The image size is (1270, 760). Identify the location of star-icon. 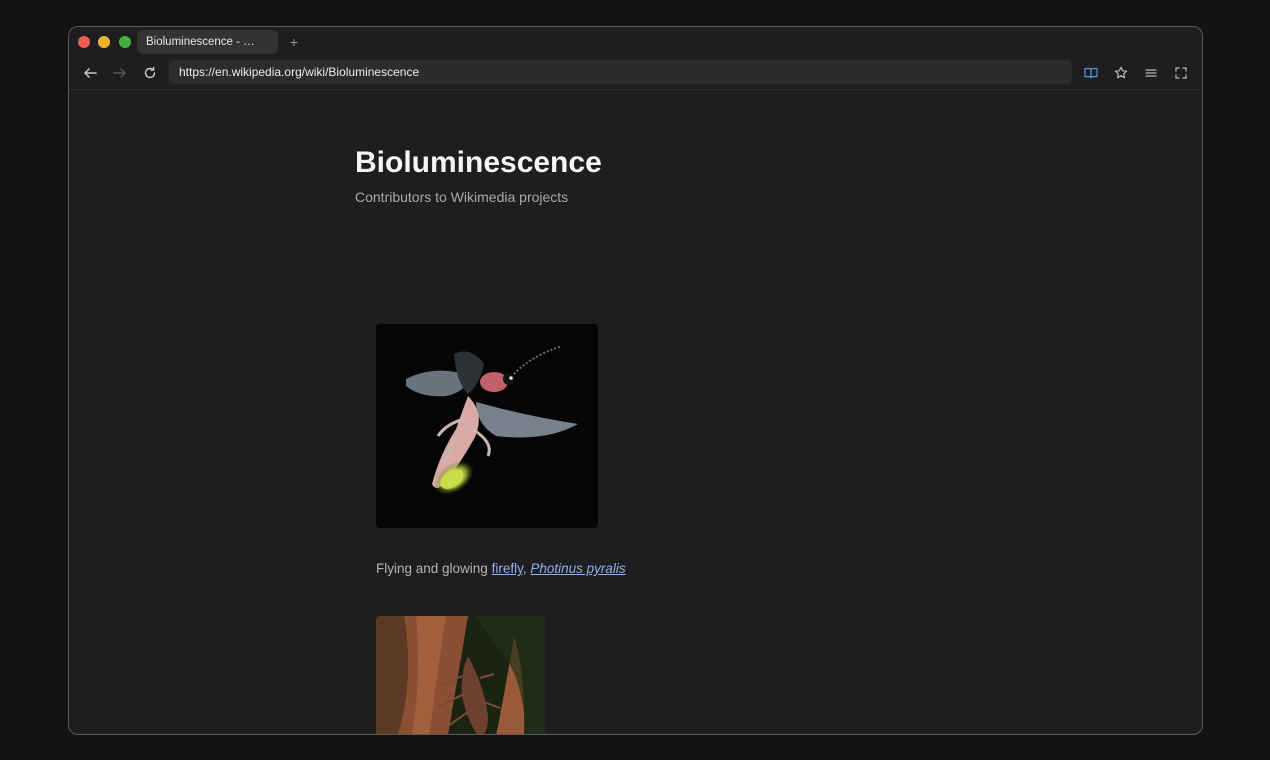
(1121, 72).